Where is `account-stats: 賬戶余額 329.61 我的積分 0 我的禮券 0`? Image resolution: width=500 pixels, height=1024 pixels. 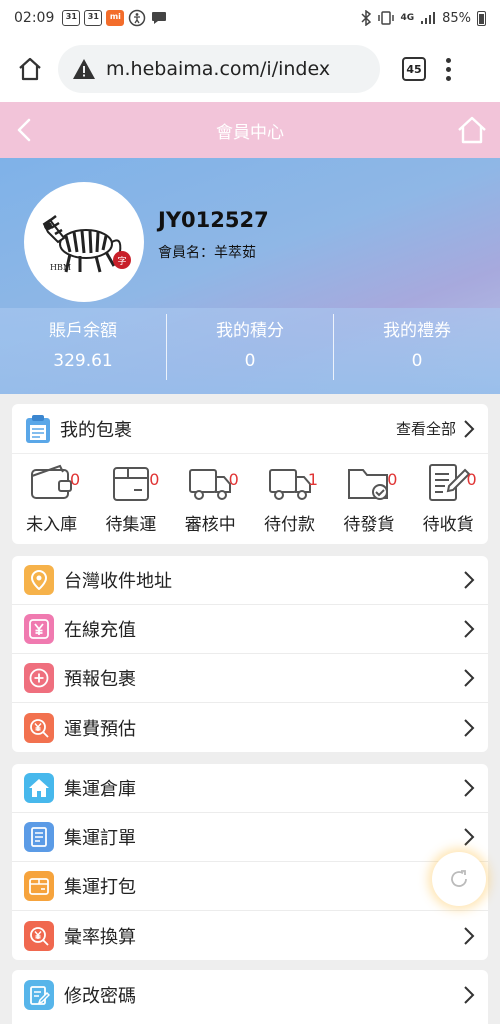 account-stats: 賬戶余額 329.61 我的積分 0 我的禮券 0 is located at coordinates (250, 347).